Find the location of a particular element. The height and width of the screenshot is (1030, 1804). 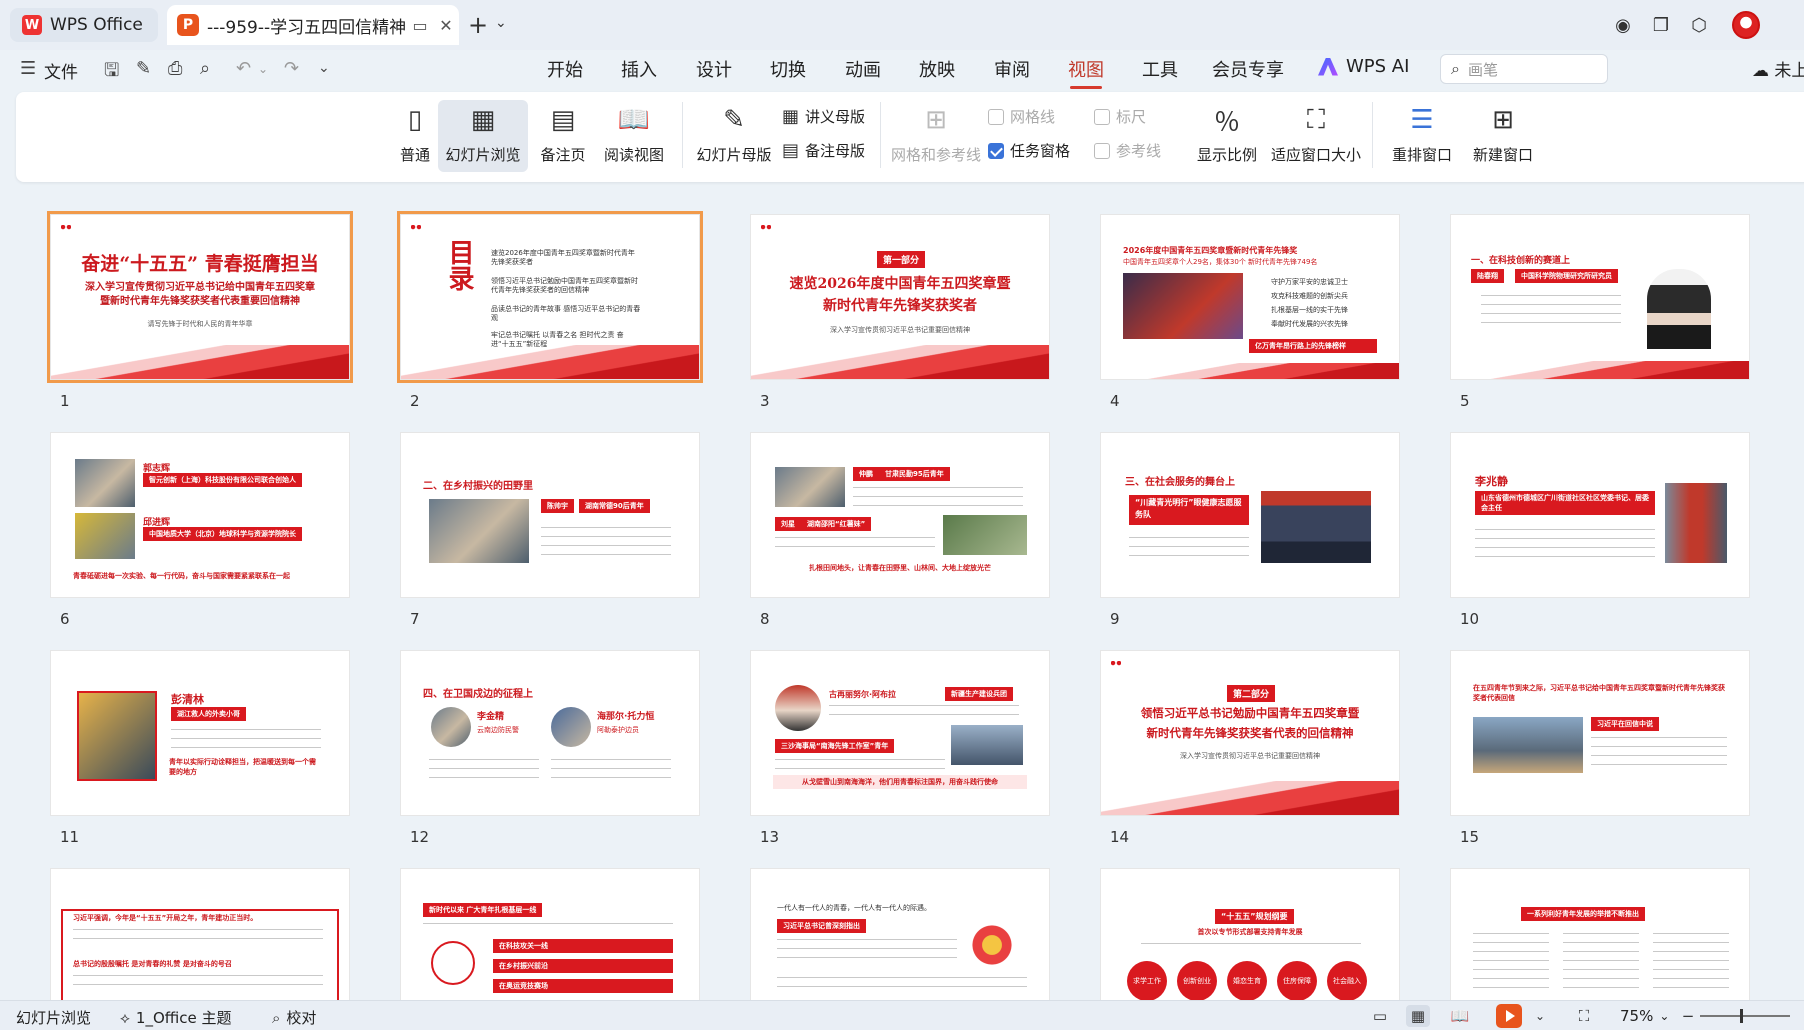

print-icon: ⎙ is located at coordinates (175, 68).